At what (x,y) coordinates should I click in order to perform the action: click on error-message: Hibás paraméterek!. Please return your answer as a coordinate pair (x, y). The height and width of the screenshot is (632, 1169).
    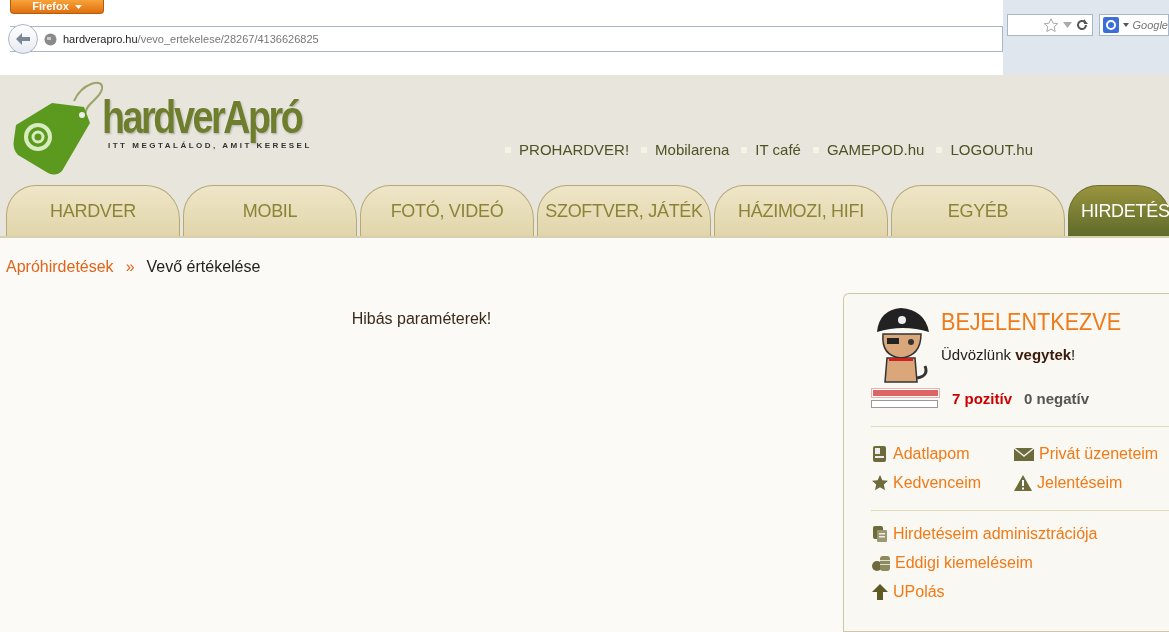
    Looking at the image, I should click on (421, 319).